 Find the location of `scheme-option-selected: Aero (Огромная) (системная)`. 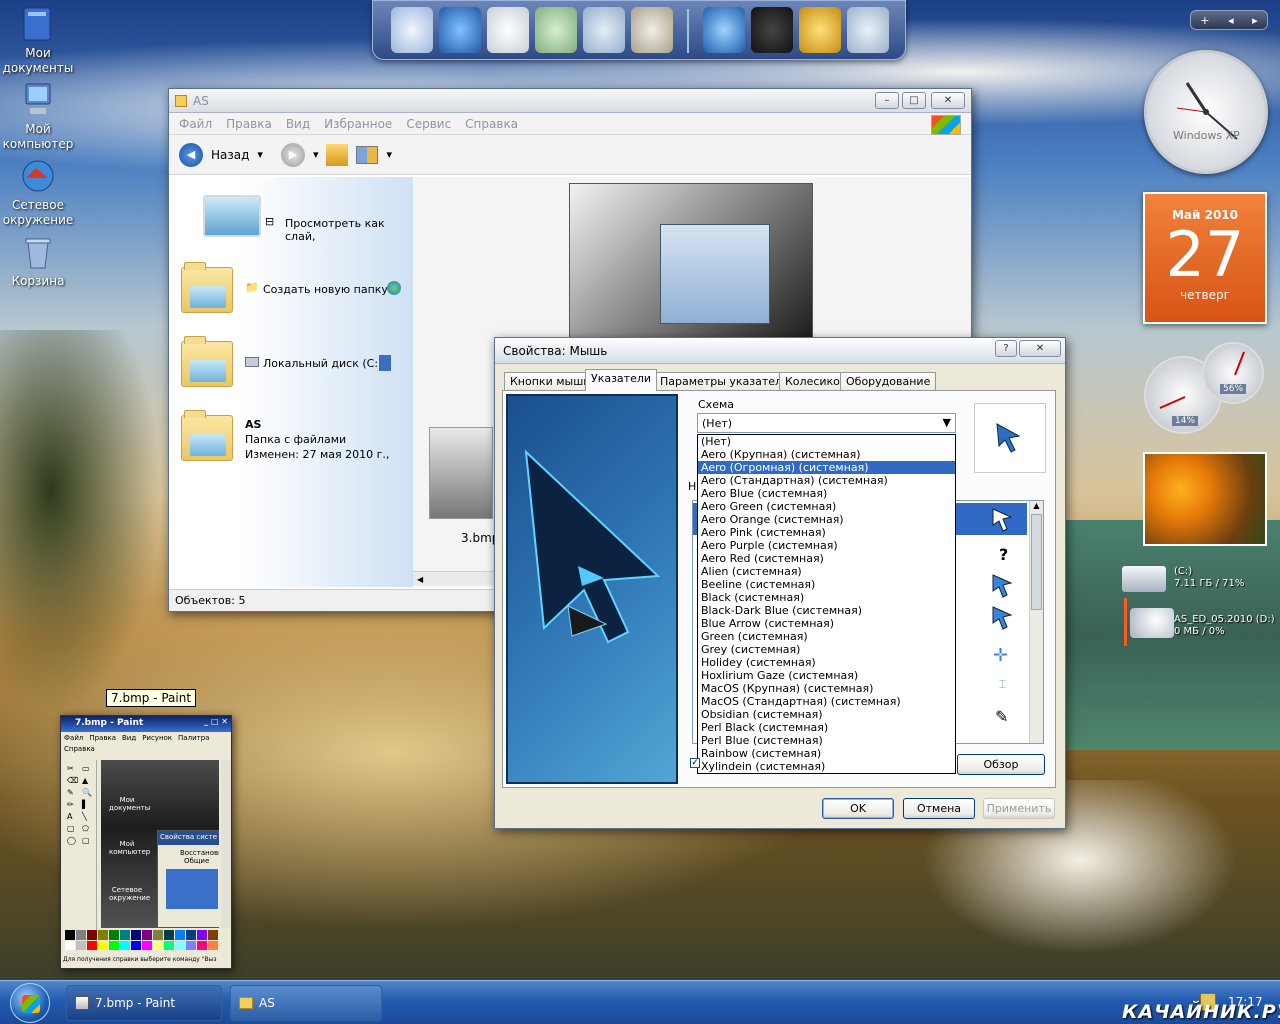

scheme-option-selected: Aero (Огромная) (системная) is located at coordinates (826, 467).